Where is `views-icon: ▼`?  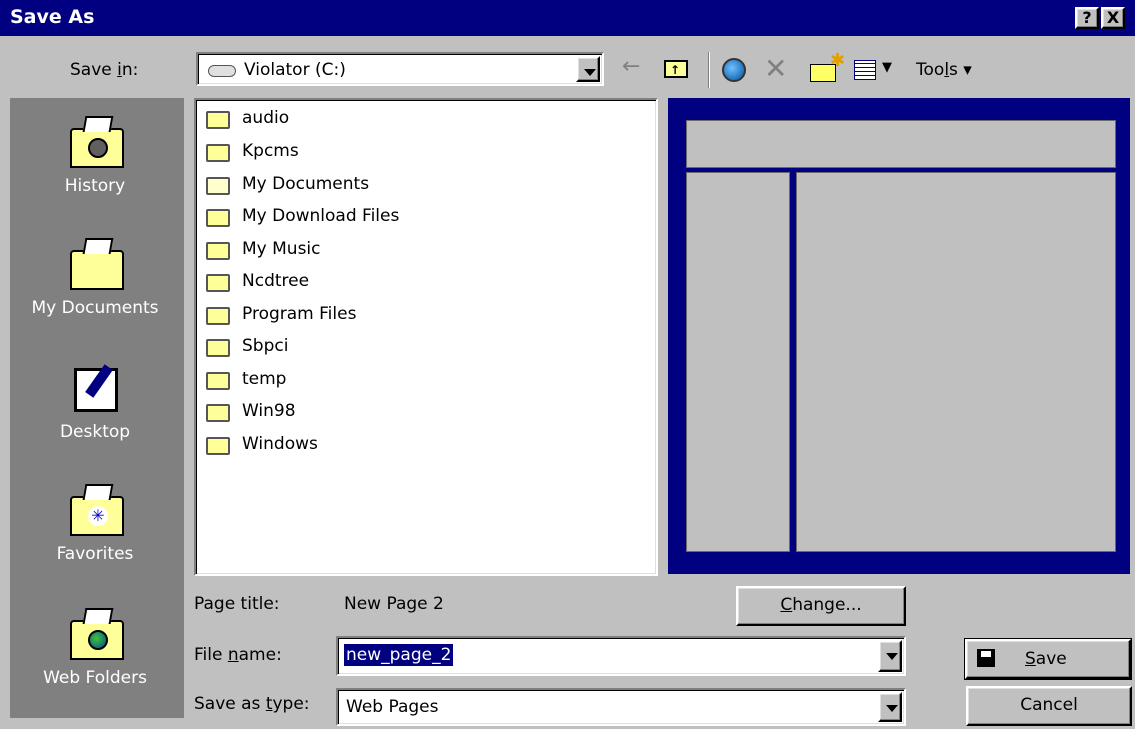 views-icon: ▼ is located at coordinates (878, 70).